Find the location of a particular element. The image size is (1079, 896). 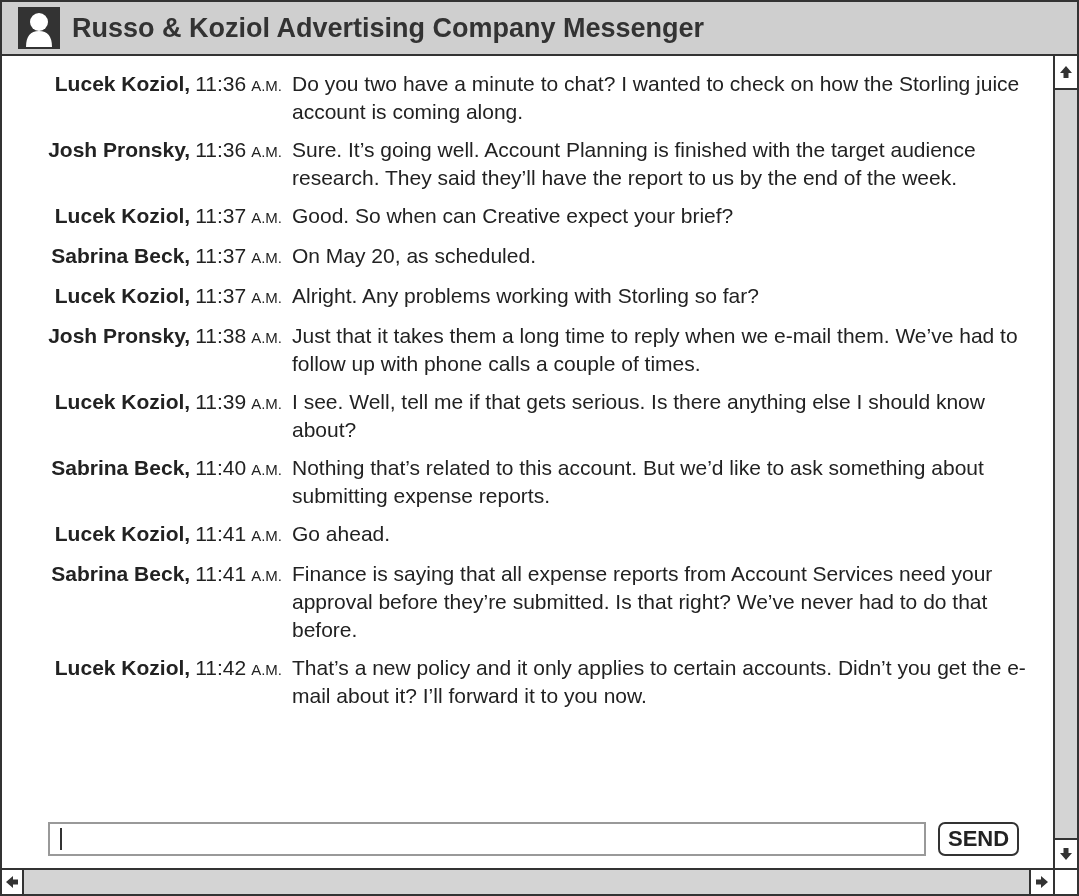

message-text: Do you two have a minute to chat? I wanted to check on how the Storling juice account is coming along. is located at coordinates (656, 98).